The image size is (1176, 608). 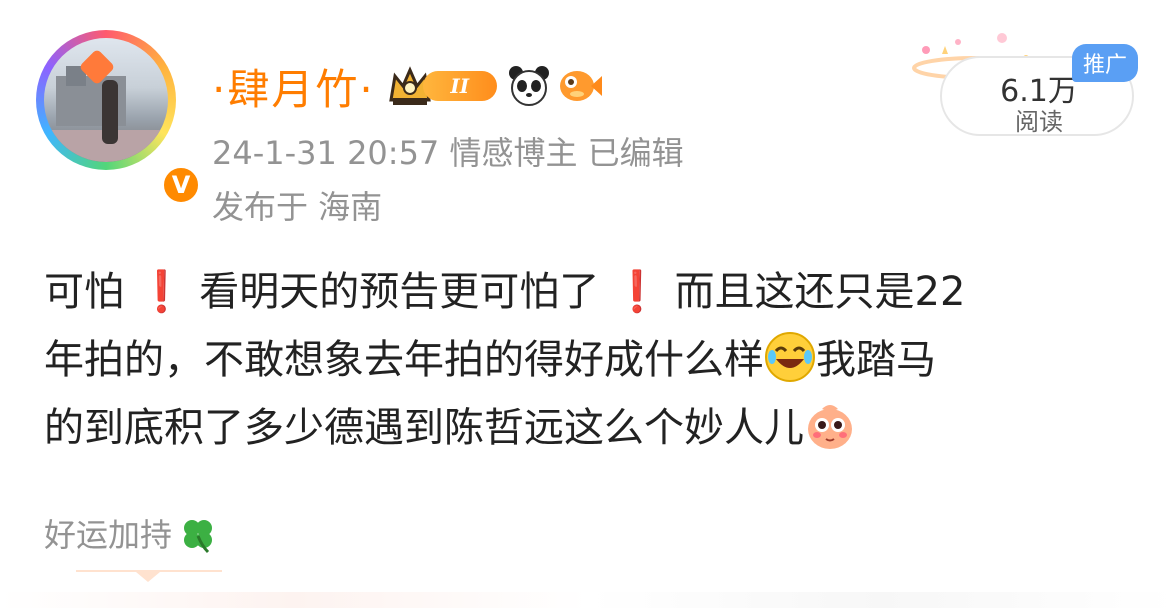 I want to click on laughing-emoji-icon, so click(x=790, y=357).